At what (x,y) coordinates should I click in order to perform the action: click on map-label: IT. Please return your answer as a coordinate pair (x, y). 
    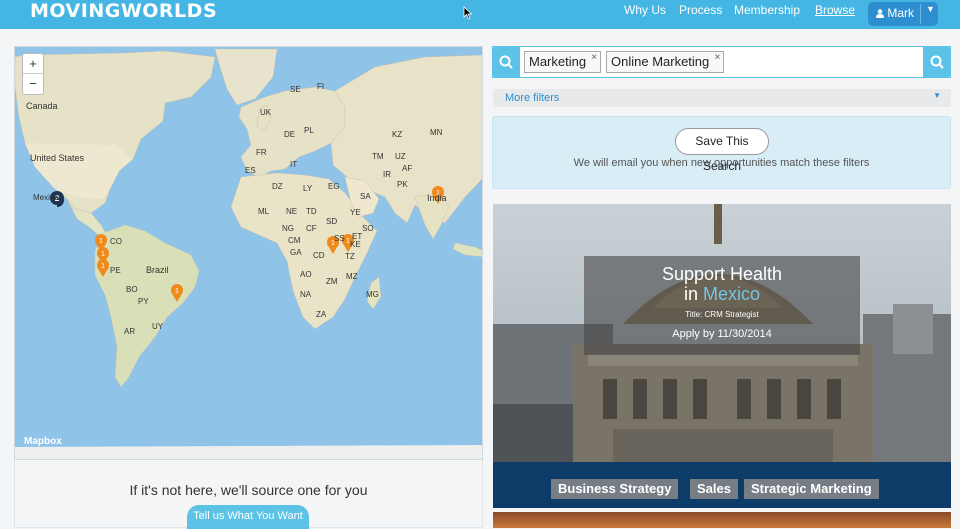
    Looking at the image, I should click on (294, 164).